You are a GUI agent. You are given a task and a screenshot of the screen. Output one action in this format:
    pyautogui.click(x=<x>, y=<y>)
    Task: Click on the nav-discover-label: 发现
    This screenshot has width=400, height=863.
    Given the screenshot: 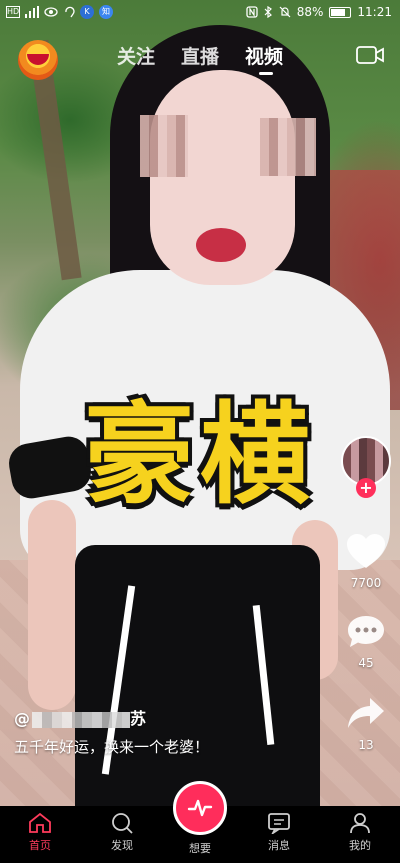 What is the action you would take?
    pyautogui.click(x=122, y=845)
    